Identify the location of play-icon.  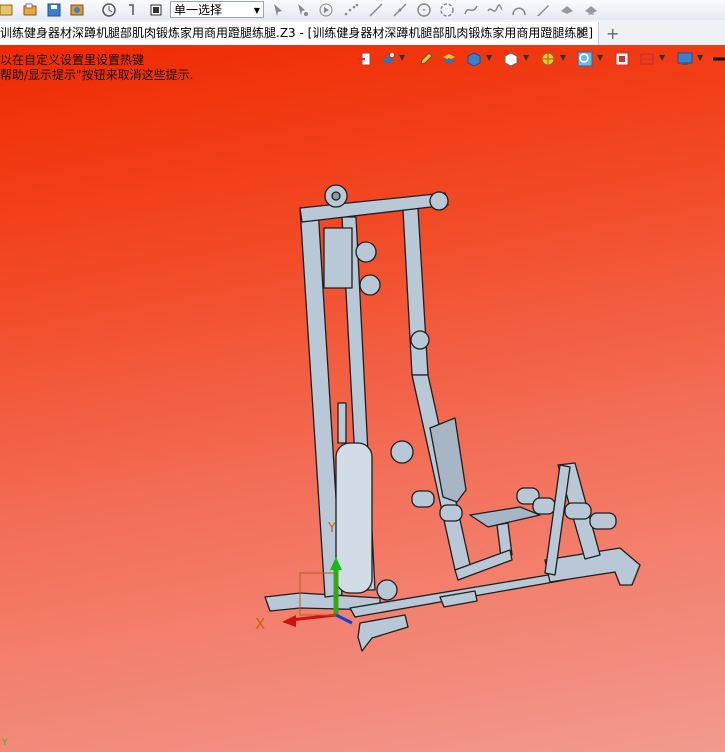
(326, 10).